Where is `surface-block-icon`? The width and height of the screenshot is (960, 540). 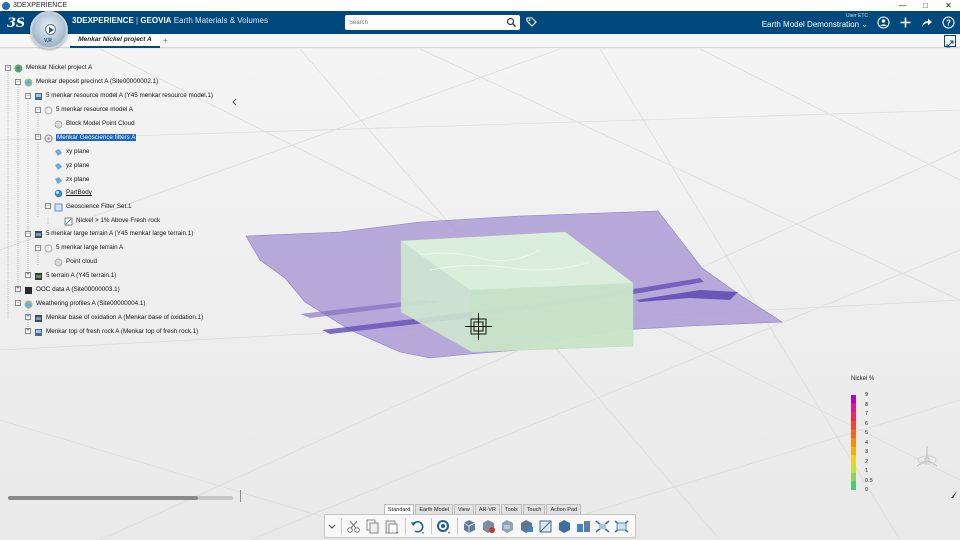
surface-block-icon is located at coordinates (526, 526).